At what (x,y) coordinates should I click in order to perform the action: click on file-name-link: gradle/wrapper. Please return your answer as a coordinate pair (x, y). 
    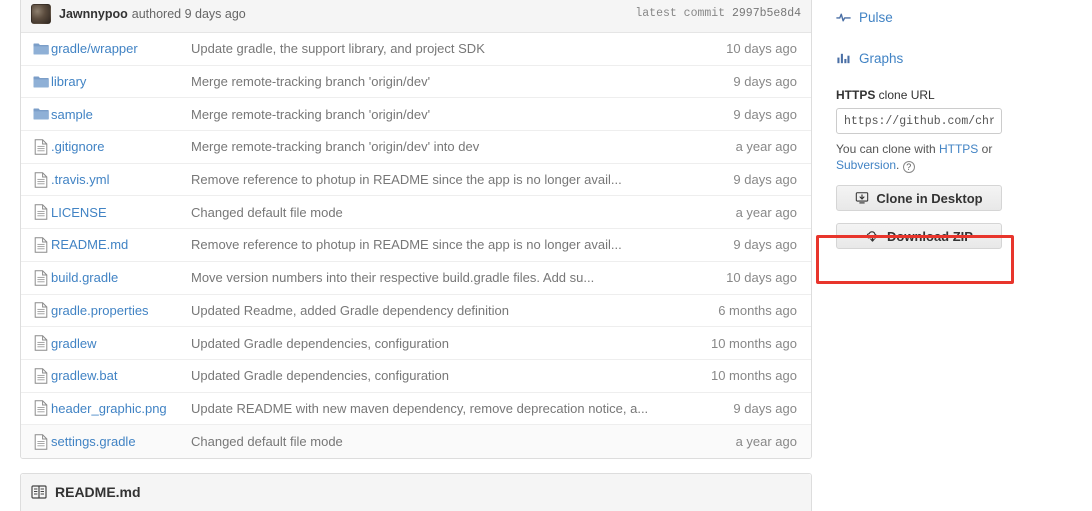
    Looking at the image, I should click on (94, 48).